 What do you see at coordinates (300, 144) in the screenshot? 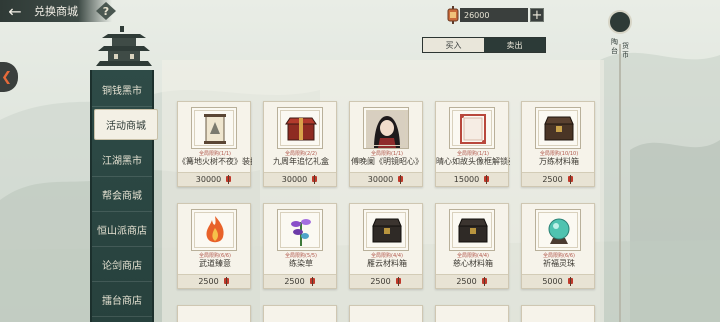
I see `item-card: 全局限购(2/2) 九周年追忆礼盒 30000` at bounding box center [300, 144].